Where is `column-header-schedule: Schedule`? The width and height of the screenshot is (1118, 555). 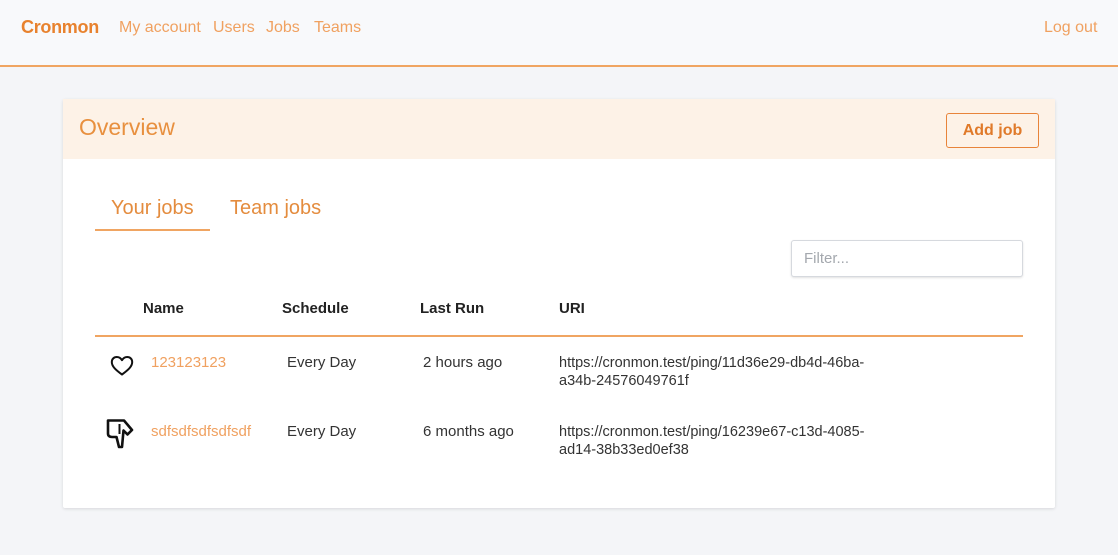
column-header-schedule: Schedule is located at coordinates (315, 308).